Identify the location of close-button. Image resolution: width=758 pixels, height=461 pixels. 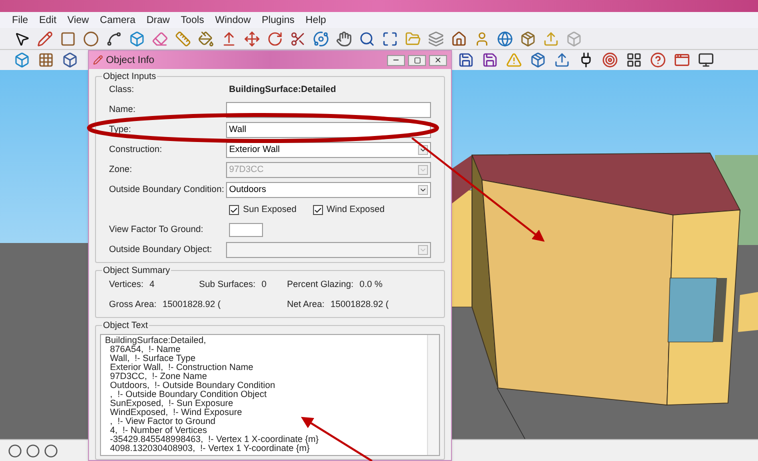
(438, 60).